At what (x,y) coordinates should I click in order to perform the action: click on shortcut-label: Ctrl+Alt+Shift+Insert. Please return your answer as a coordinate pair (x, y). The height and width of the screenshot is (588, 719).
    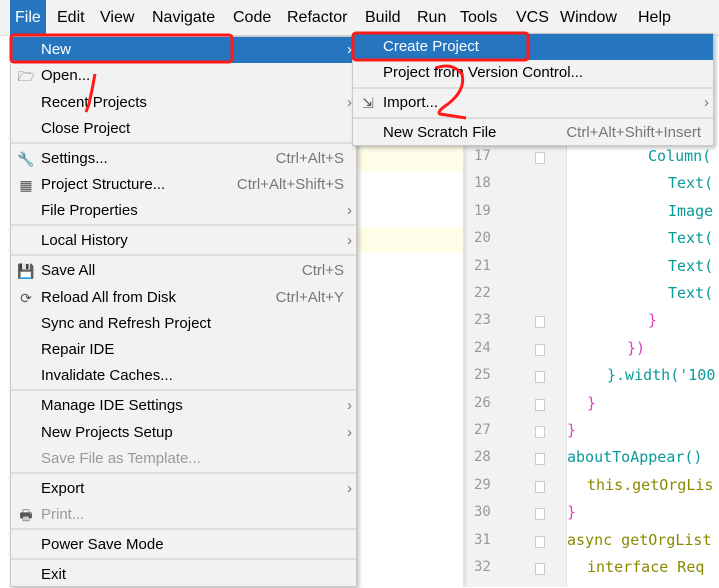
    Looking at the image, I should click on (633, 132).